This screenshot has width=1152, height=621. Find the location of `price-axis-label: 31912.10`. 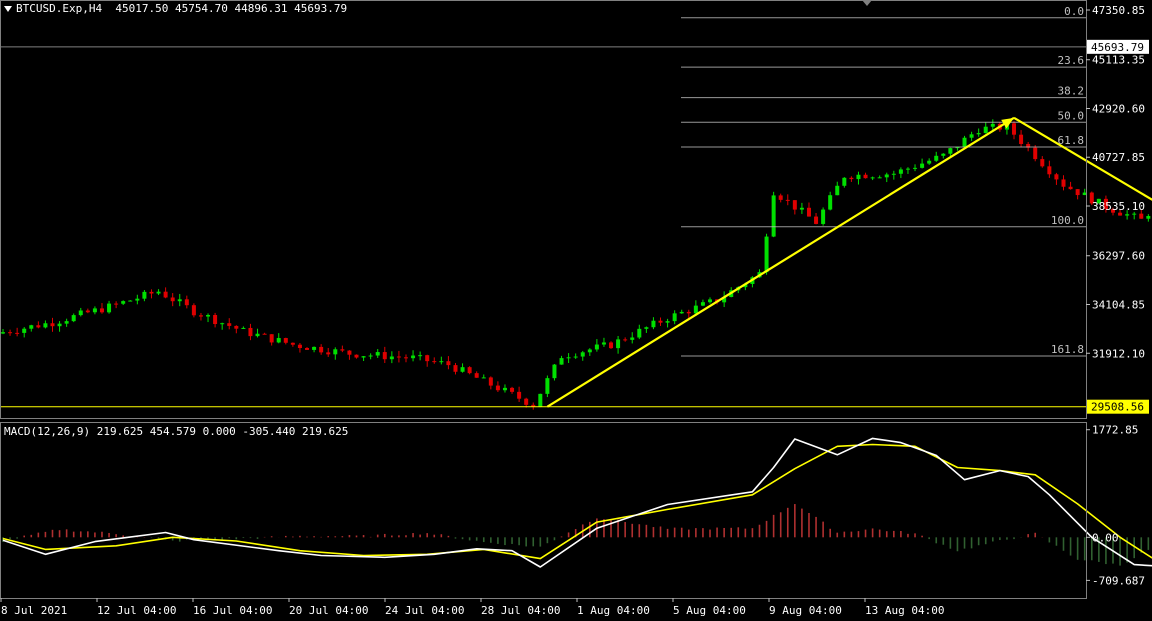

price-axis-label: 31912.10 is located at coordinates (1118, 353).